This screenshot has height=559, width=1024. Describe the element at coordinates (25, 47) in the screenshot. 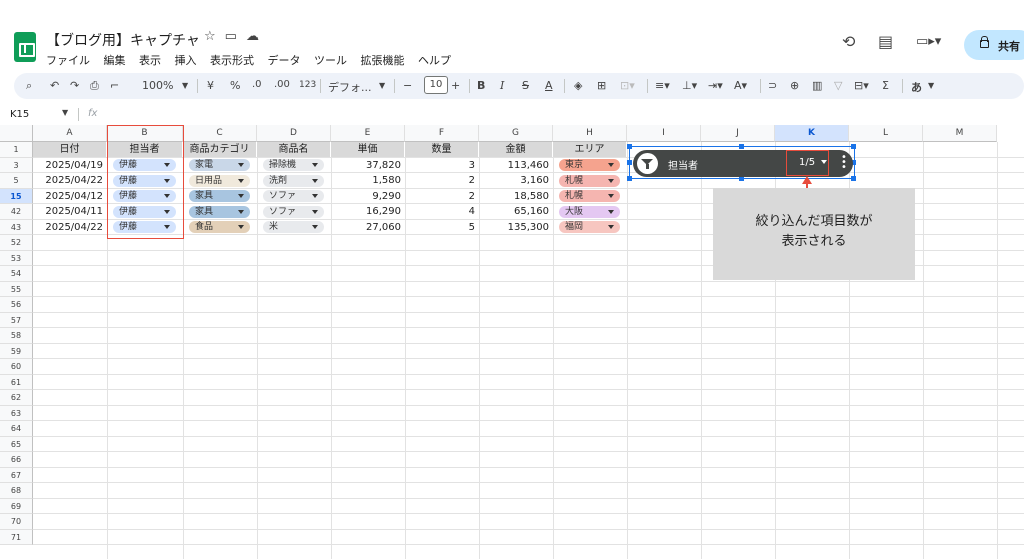

I see `sheets-logo-icon` at that location.